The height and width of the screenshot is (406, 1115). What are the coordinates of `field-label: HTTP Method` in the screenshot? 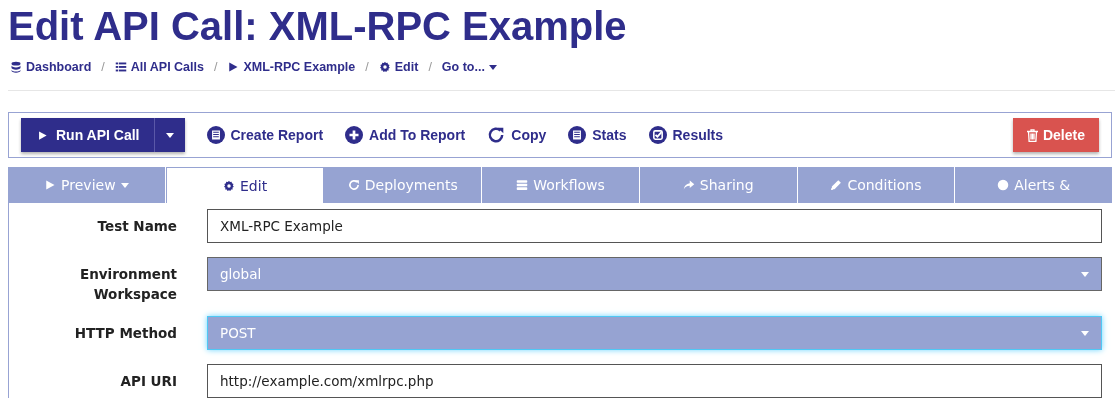 It's located at (125, 333).